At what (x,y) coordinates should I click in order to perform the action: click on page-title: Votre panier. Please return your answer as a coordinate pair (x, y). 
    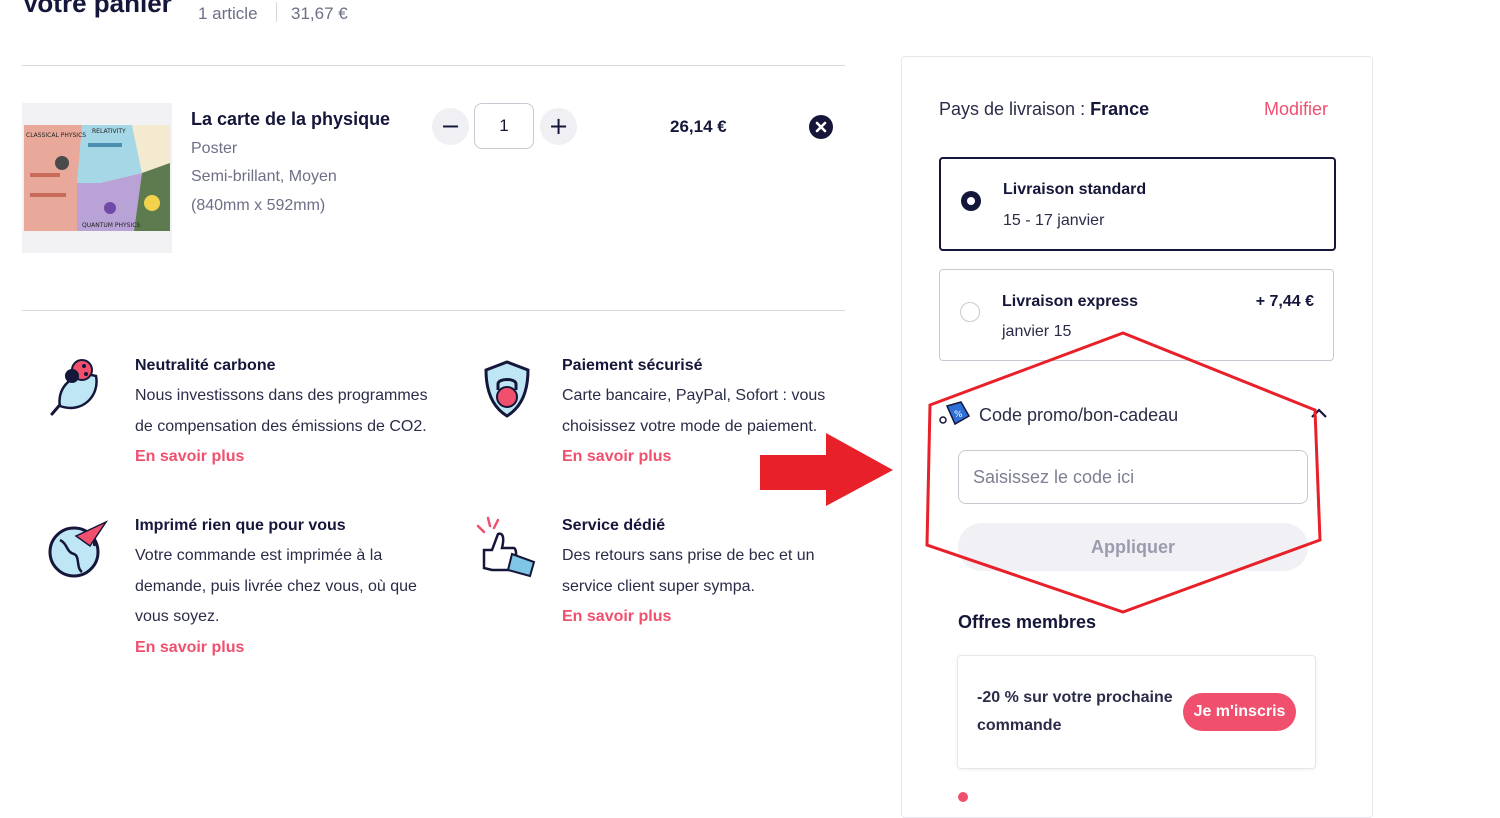
    Looking at the image, I should click on (97, 9).